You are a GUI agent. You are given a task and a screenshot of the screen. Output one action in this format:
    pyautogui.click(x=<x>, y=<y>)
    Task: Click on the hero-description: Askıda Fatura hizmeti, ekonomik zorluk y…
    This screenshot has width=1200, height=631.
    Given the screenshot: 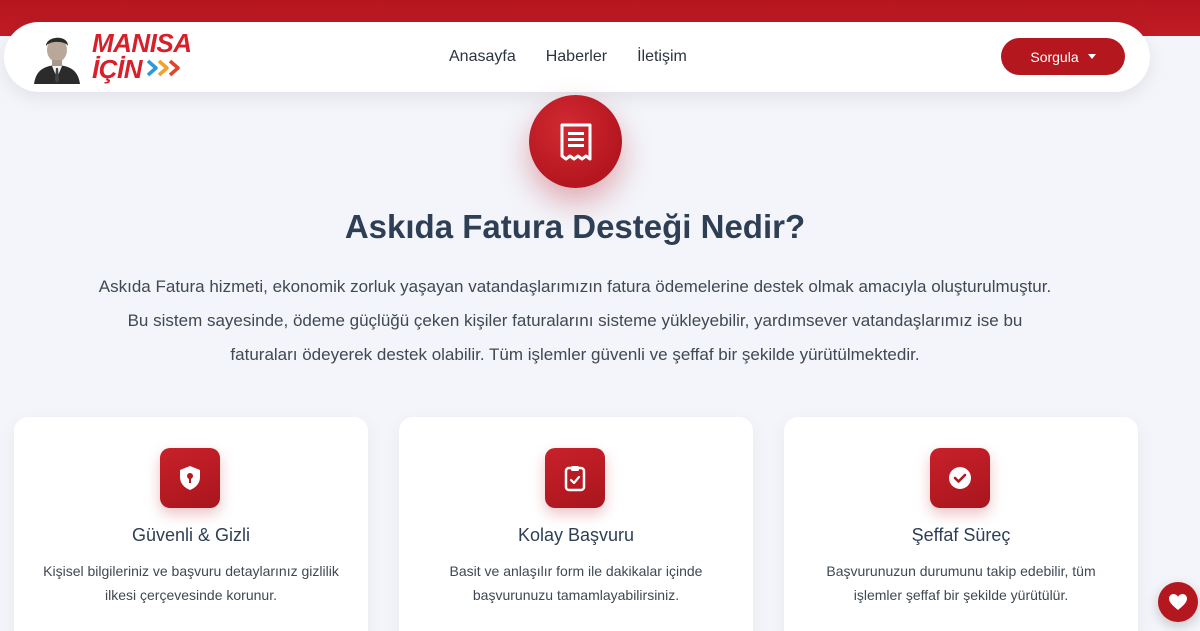 What is the action you would take?
    pyautogui.click(x=575, y=320)
    